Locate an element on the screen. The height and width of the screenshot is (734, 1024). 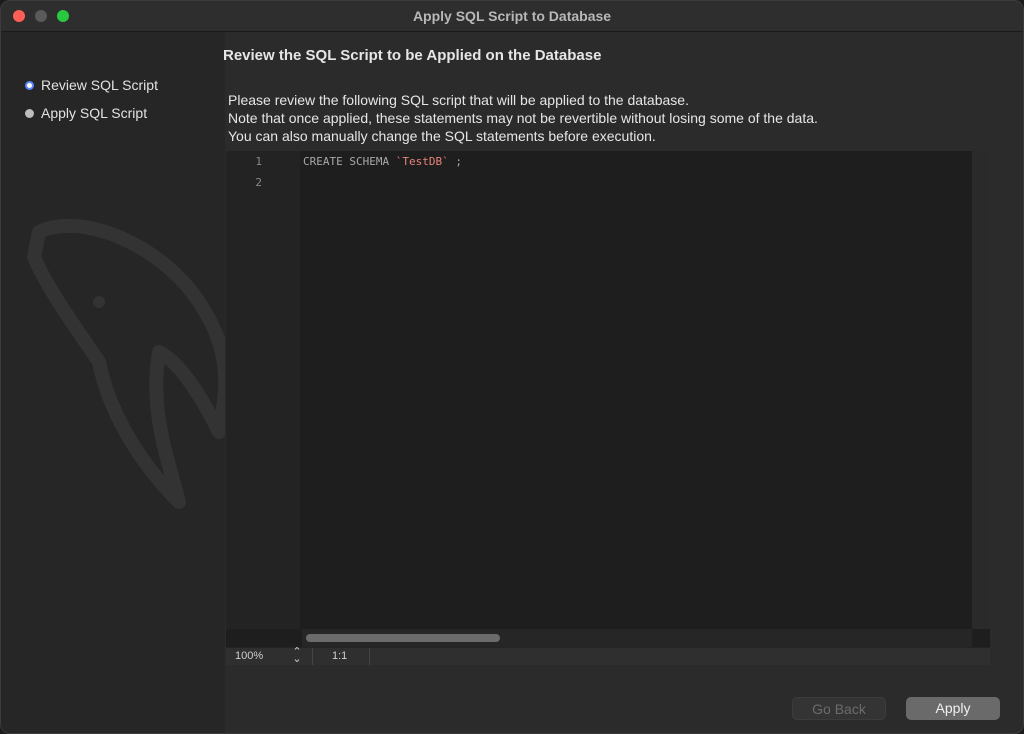
window-title: Apply SQL Script to Database is located at coordinates (512, 16).